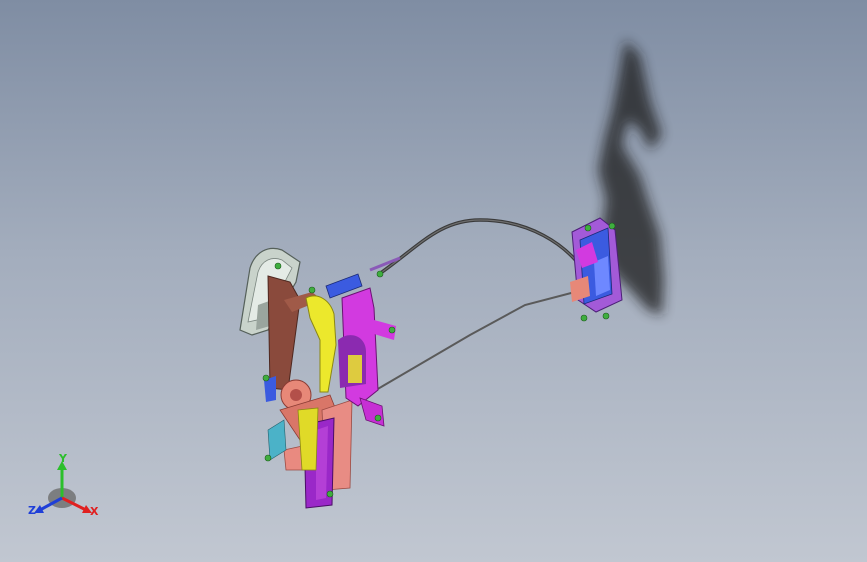 The height and width of the screenshot is (562, 867). Describe the element at coordinates (596, 265) in the screenshot. I see `right-latch` at that location.